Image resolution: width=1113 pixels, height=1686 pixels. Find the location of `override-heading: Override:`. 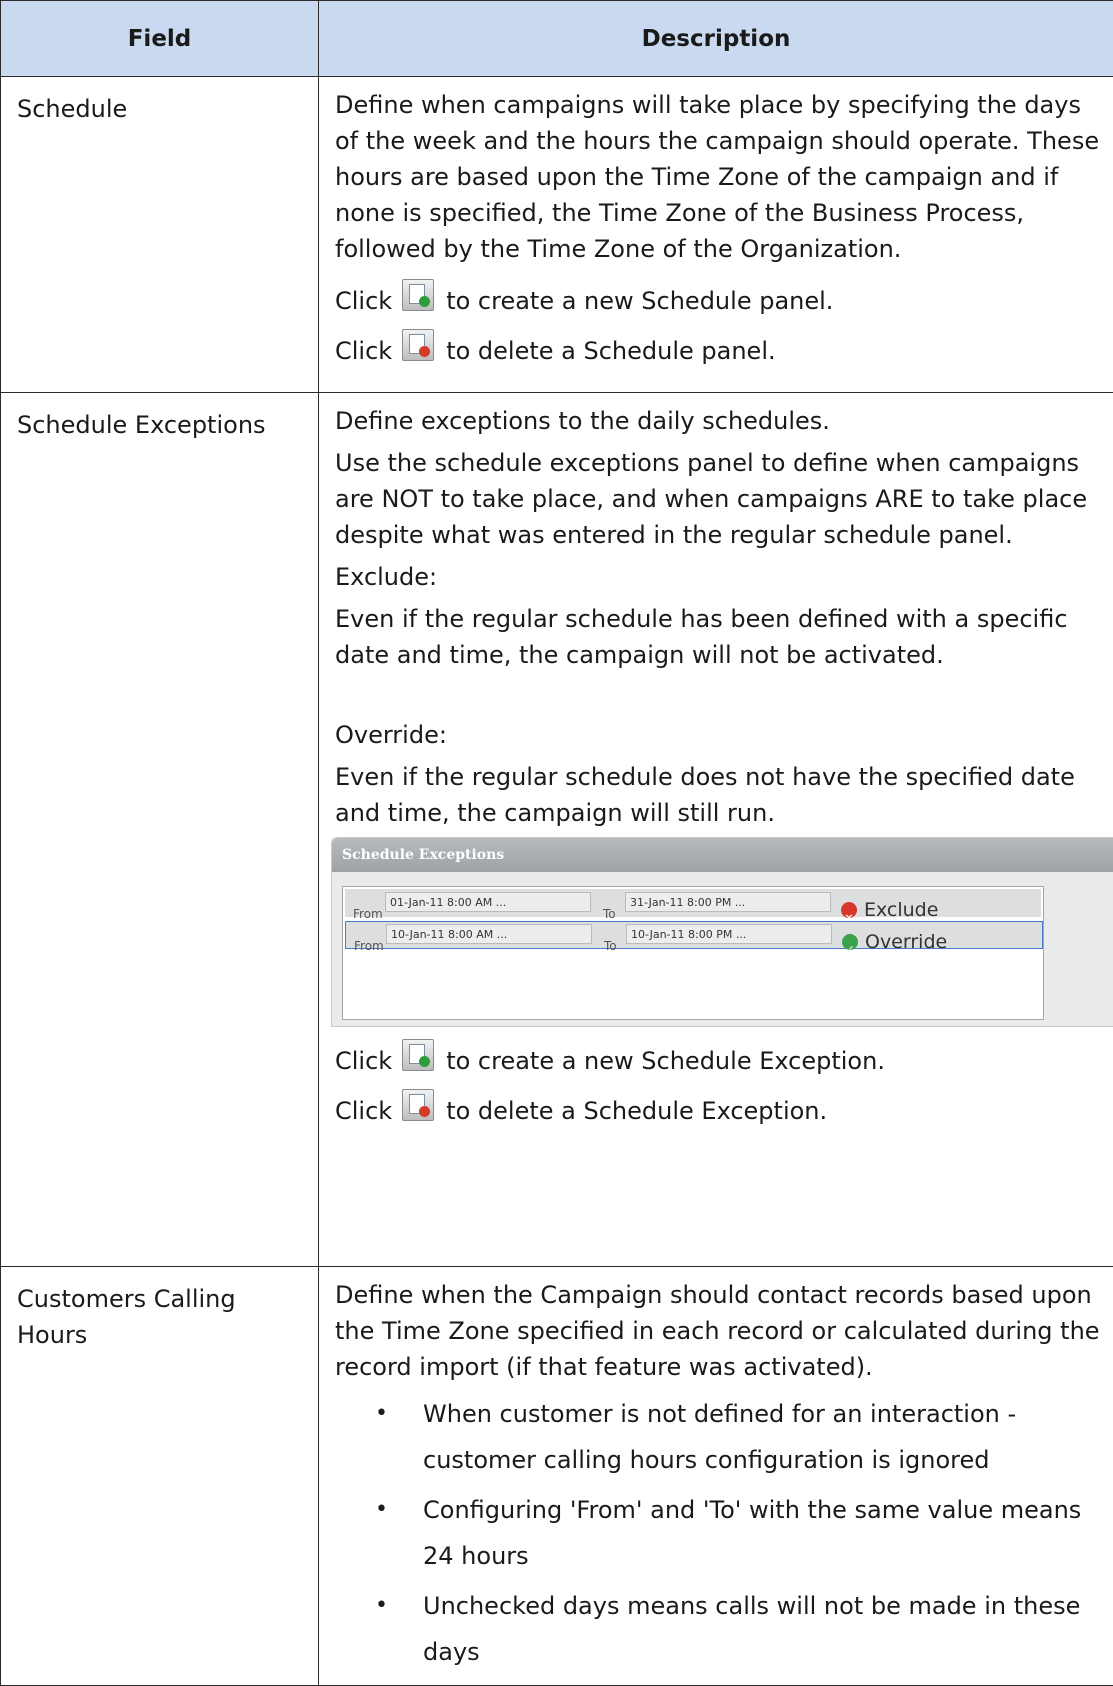

override-heading: Override: is located at coordinates (718, 735).